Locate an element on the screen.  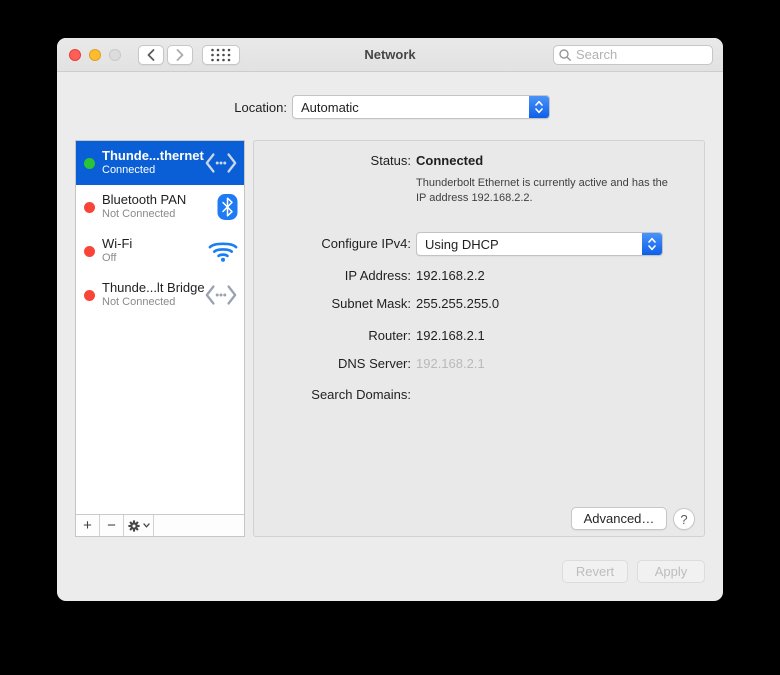
help-button: ? is located at coordinates (684, 519).